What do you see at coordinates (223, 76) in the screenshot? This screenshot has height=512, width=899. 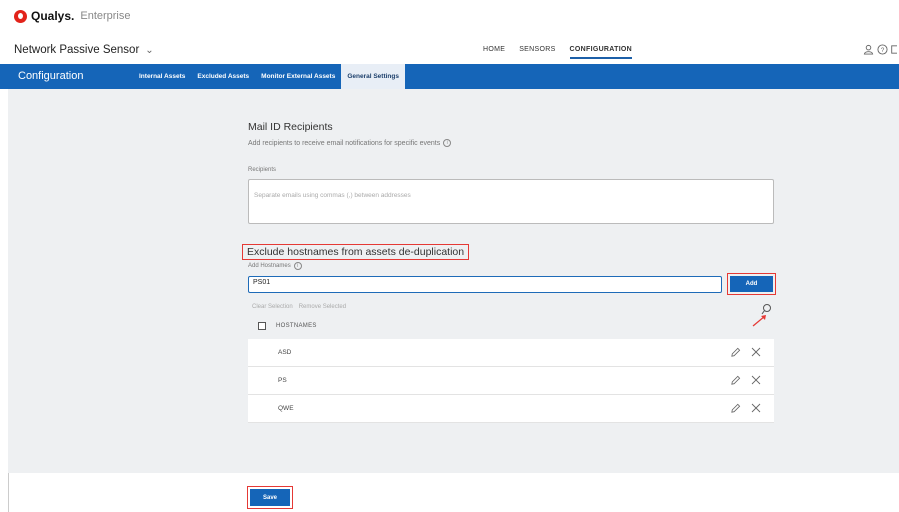 I see `tab-excluded-assets: Excluded Assets` at bounding box center [223, 76].